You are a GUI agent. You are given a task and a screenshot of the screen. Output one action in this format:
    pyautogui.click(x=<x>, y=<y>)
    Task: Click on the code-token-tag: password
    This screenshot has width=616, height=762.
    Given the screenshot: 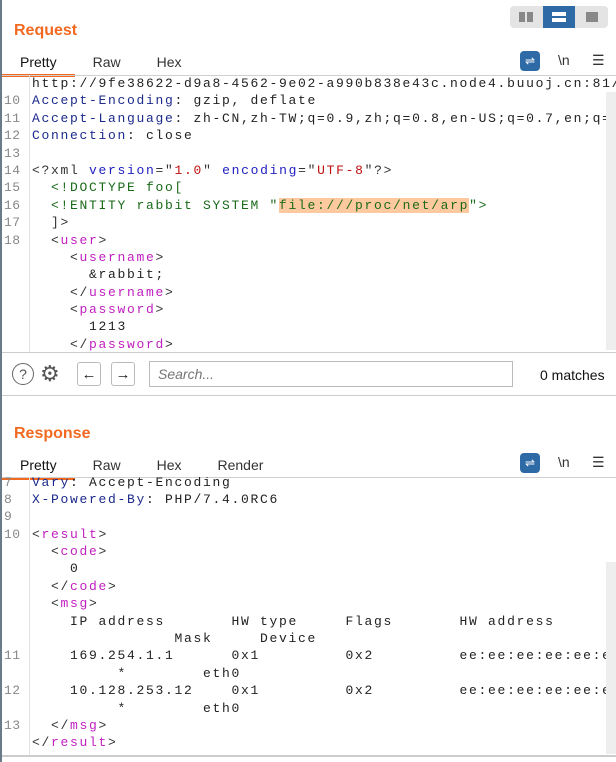 What is the action you would take?
    pyautogui.click(x=117, y=310)
    